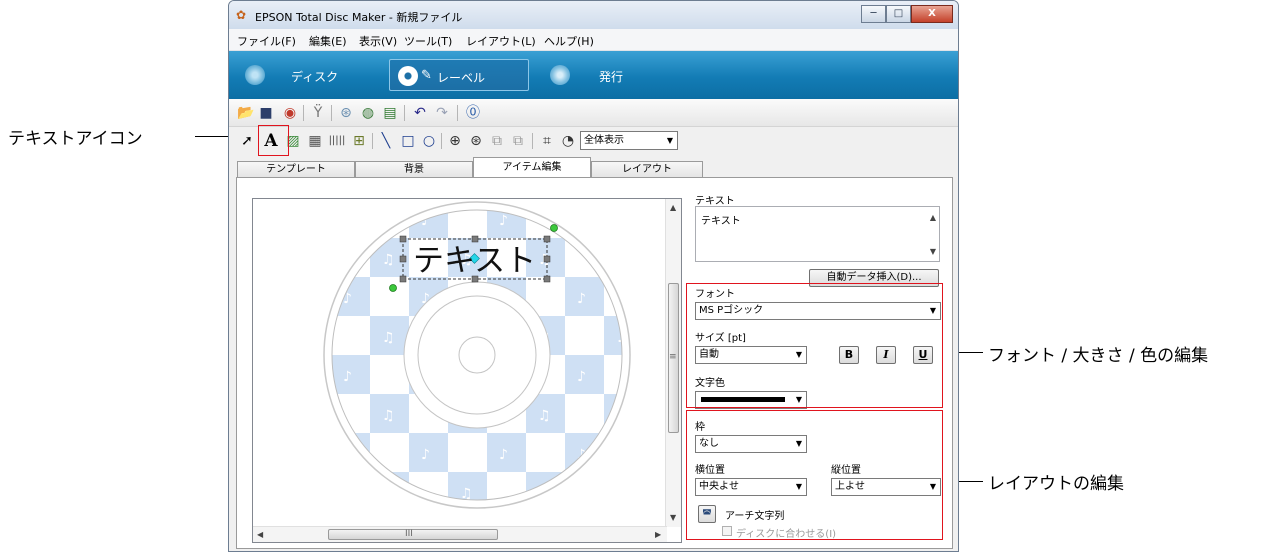 This screenshot has height=552, width=1270. Describe the element at coordinates (346, 113) in the screenshot. I see `disc-copy-icon: ⊛` at that location.